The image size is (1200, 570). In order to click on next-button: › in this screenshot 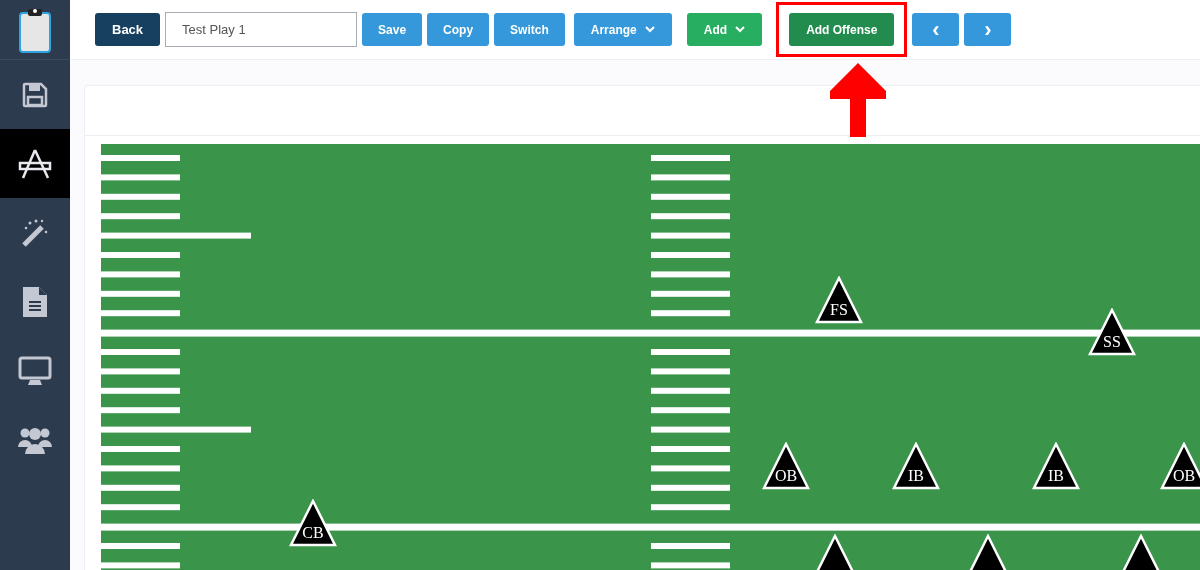, I will do `click(988, 29)`.